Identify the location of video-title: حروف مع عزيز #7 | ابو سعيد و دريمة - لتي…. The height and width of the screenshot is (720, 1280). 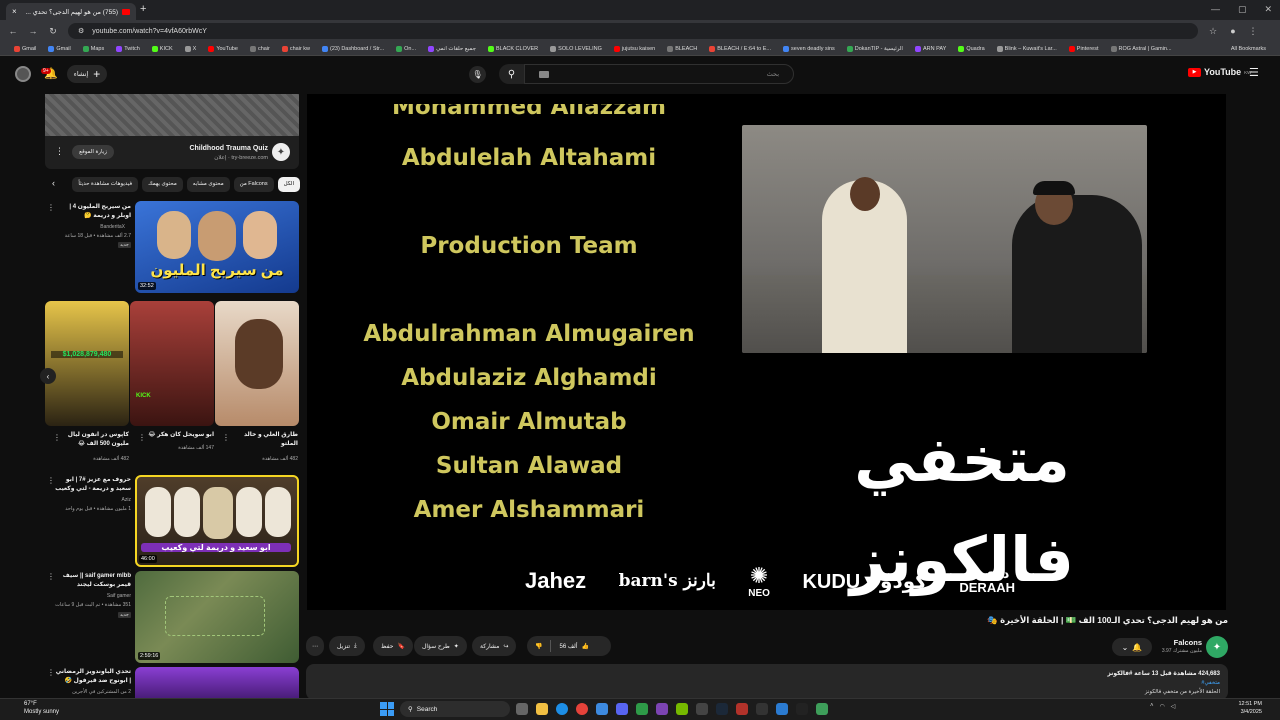
(93, 485).